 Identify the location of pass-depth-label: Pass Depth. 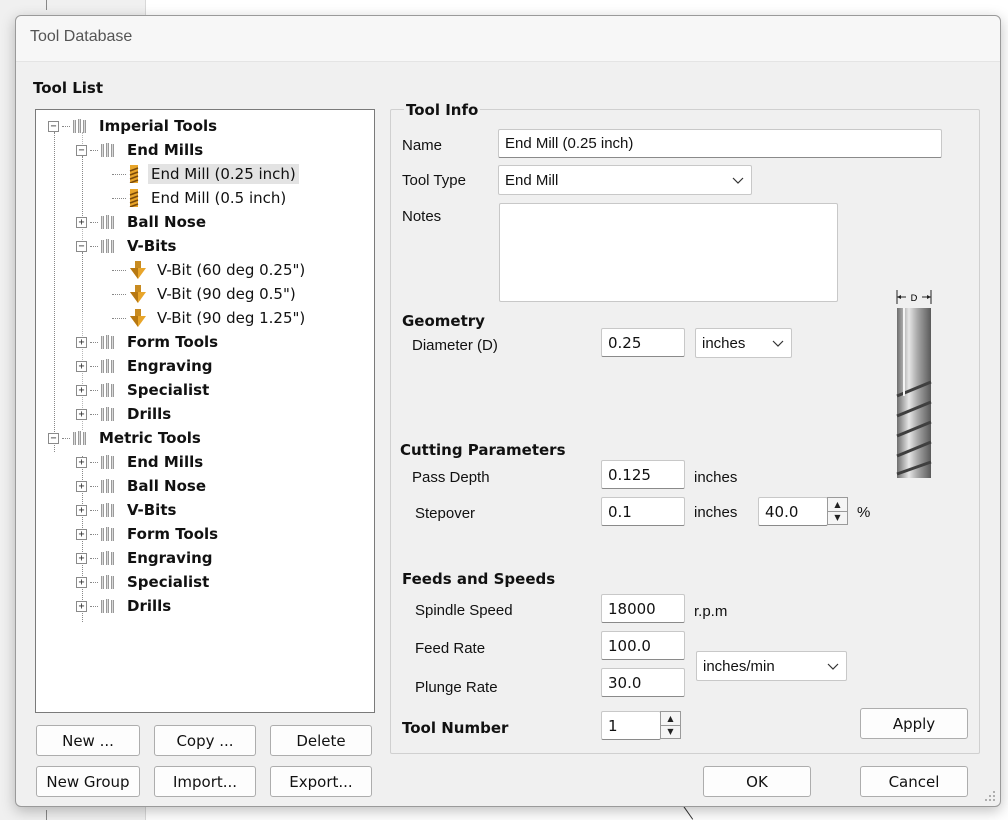
(451, 477).